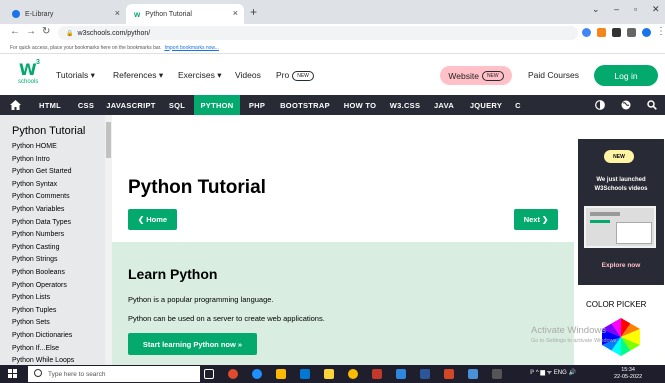  I want to click on puzzle-icon, so click(616, 32).